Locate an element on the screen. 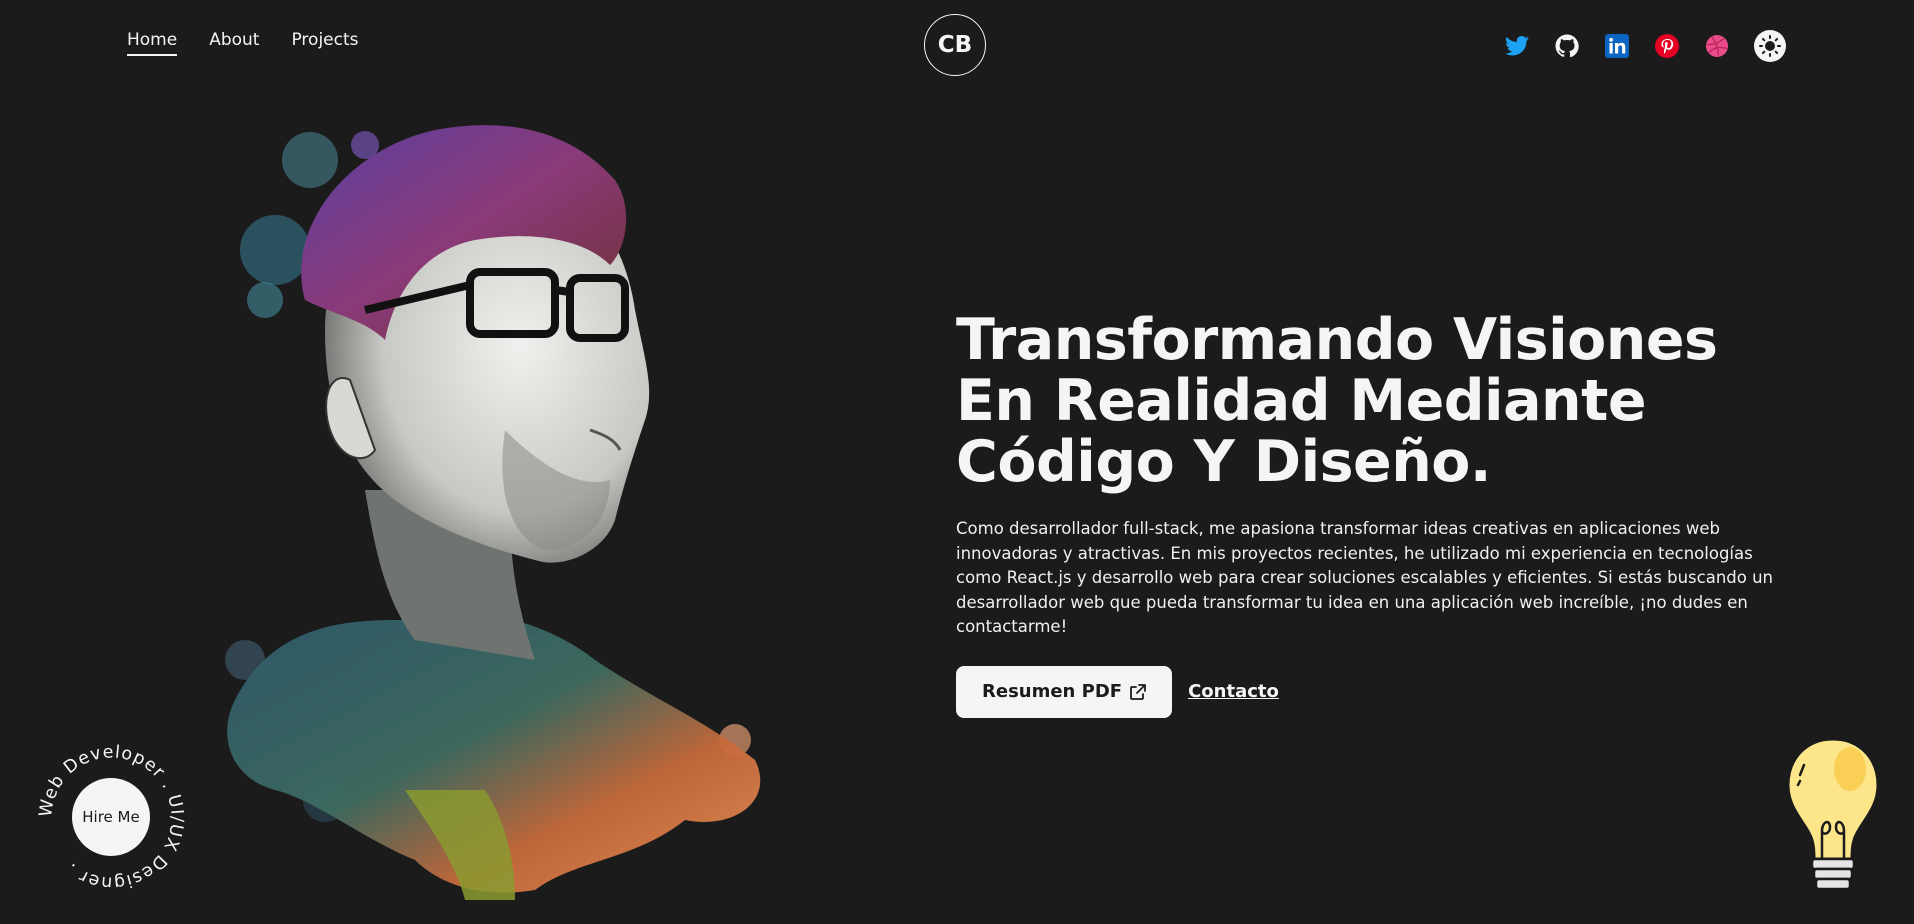 The image size is (1914, 924). main-nav: Home About Projects is located at coordinates (243, 43).